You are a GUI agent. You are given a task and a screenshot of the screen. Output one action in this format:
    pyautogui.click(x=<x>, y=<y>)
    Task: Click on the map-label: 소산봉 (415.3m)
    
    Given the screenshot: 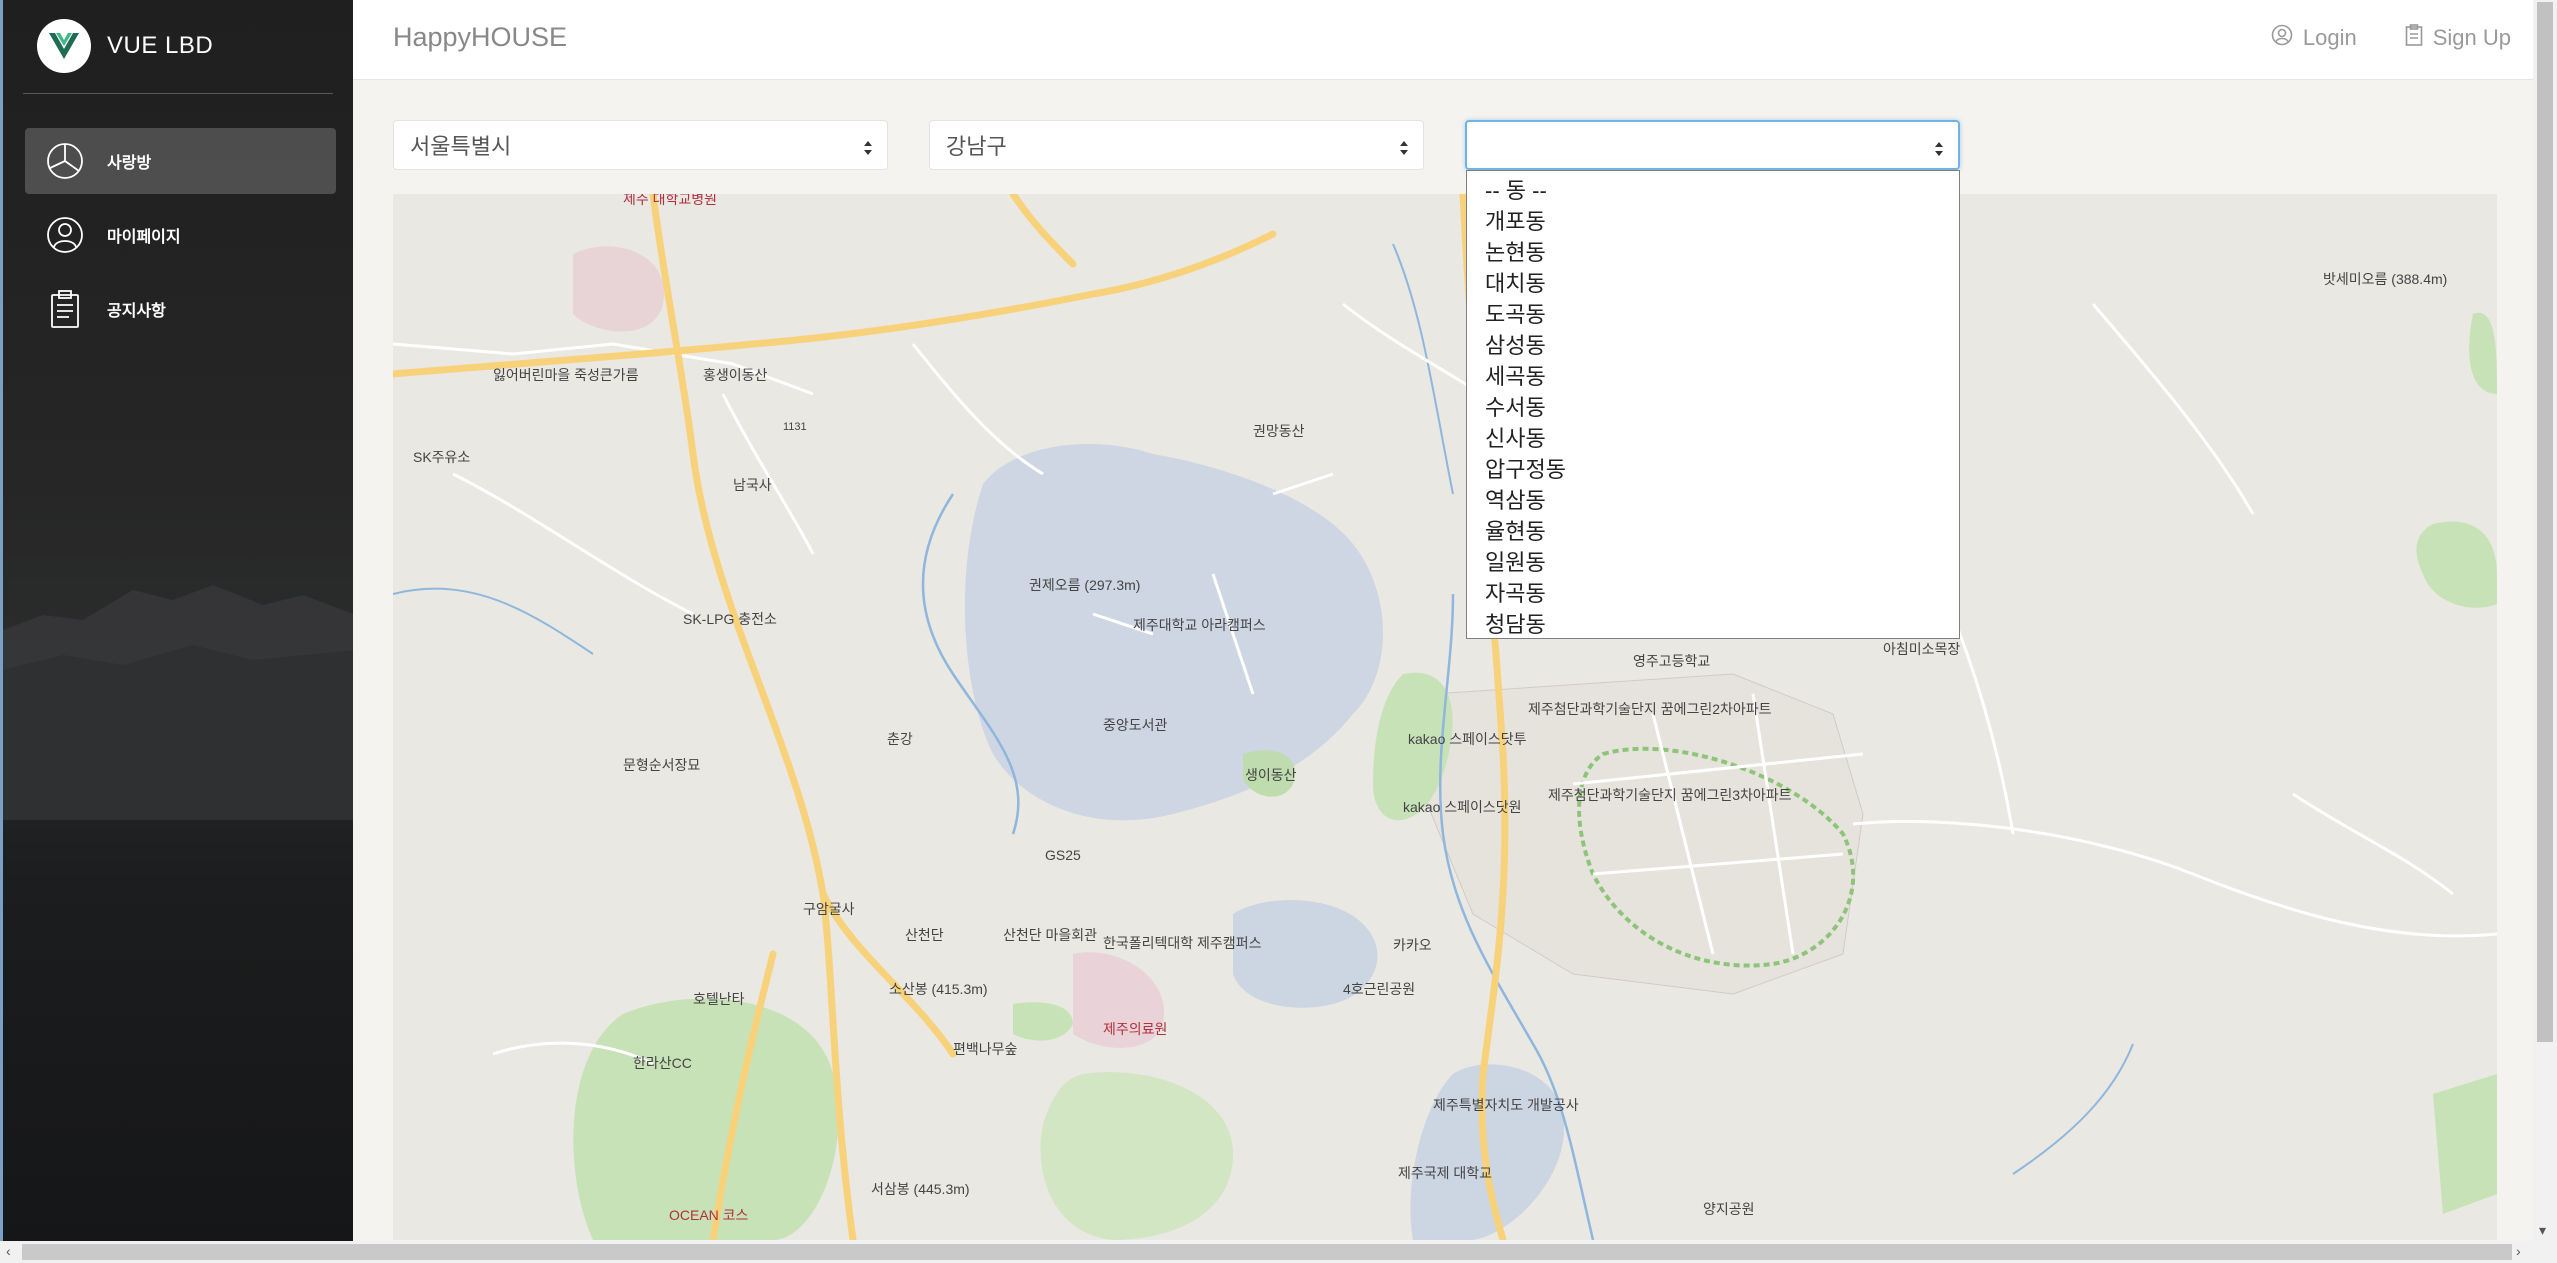 What is the action you would take?
    pyautogui.click(x=938, y=989)
    